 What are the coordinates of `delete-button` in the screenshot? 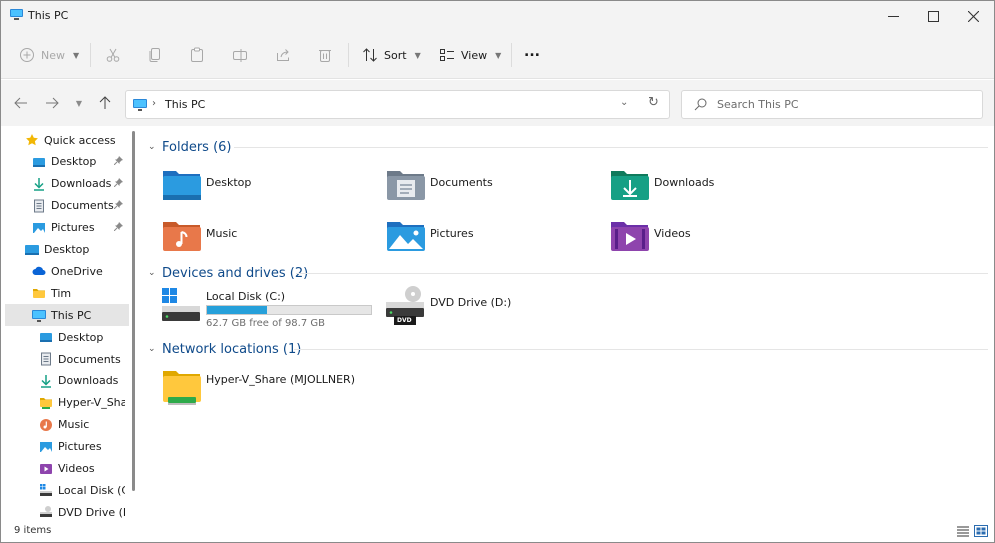 It's located at (325, 55).